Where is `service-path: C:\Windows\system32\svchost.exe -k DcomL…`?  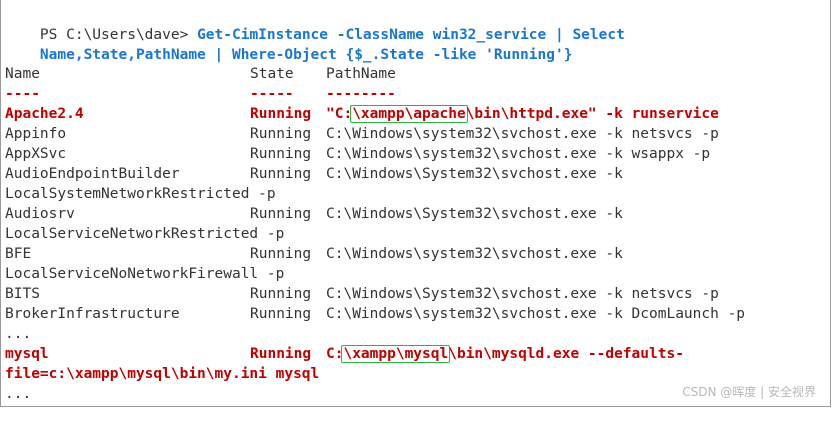
service-path: C:\Windows\system32\svchost.exe -k DcomL… is located at coordinates (536, 314).